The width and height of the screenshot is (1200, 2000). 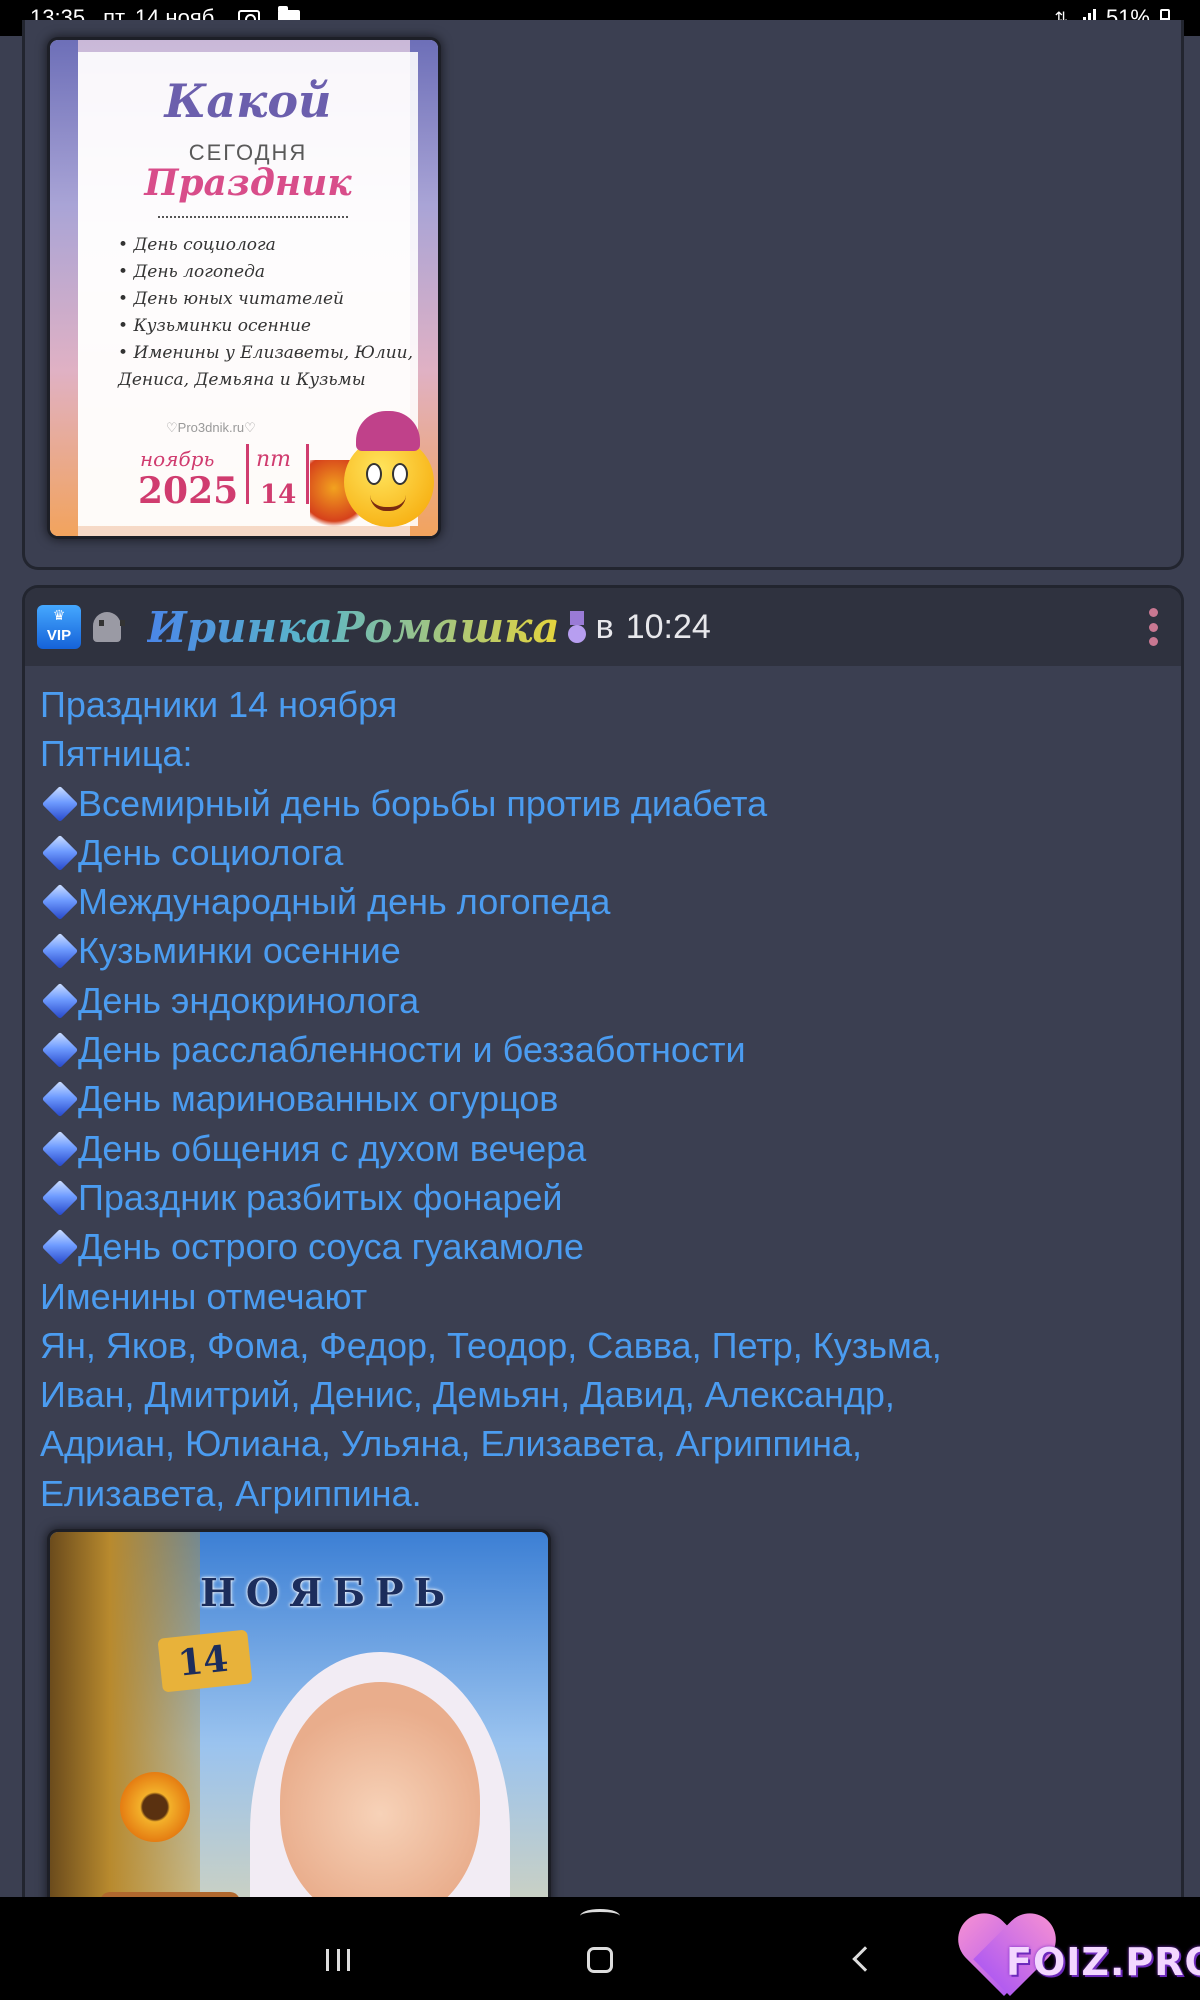 What do you see at coordinates (278, 495) in the screenshot?
I see `image-day: 14` at bounding box center [278, 495].